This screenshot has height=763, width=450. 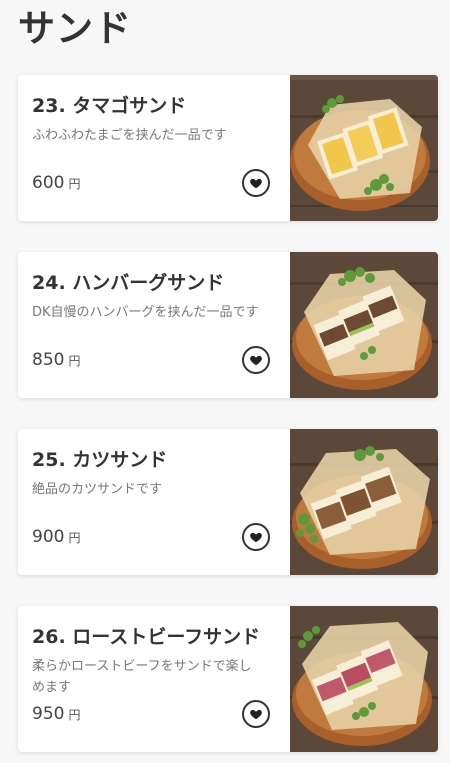 I want to click on menu-item-info: 25. カツサンド 絶品のカツサンドです 900 円, so click(x=154, y=502).